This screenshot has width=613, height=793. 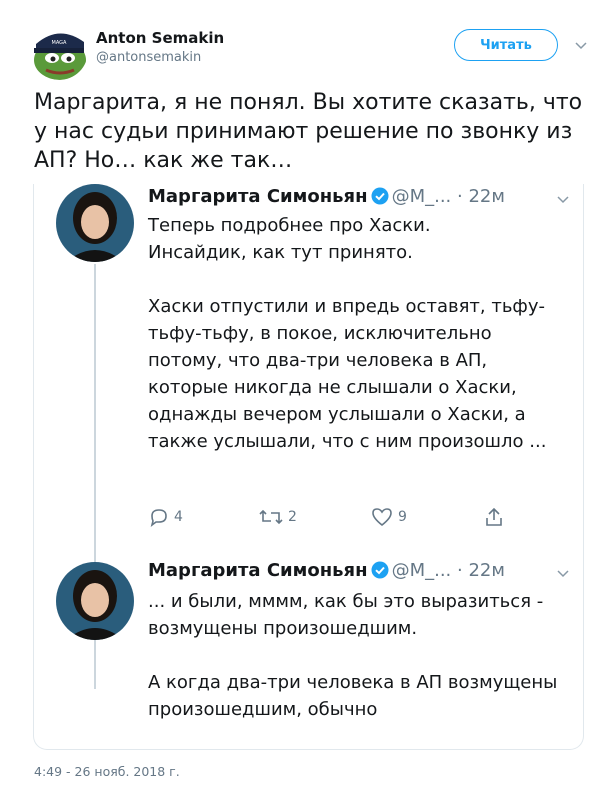 I want to click on share-button, so click(x=494, y=517).